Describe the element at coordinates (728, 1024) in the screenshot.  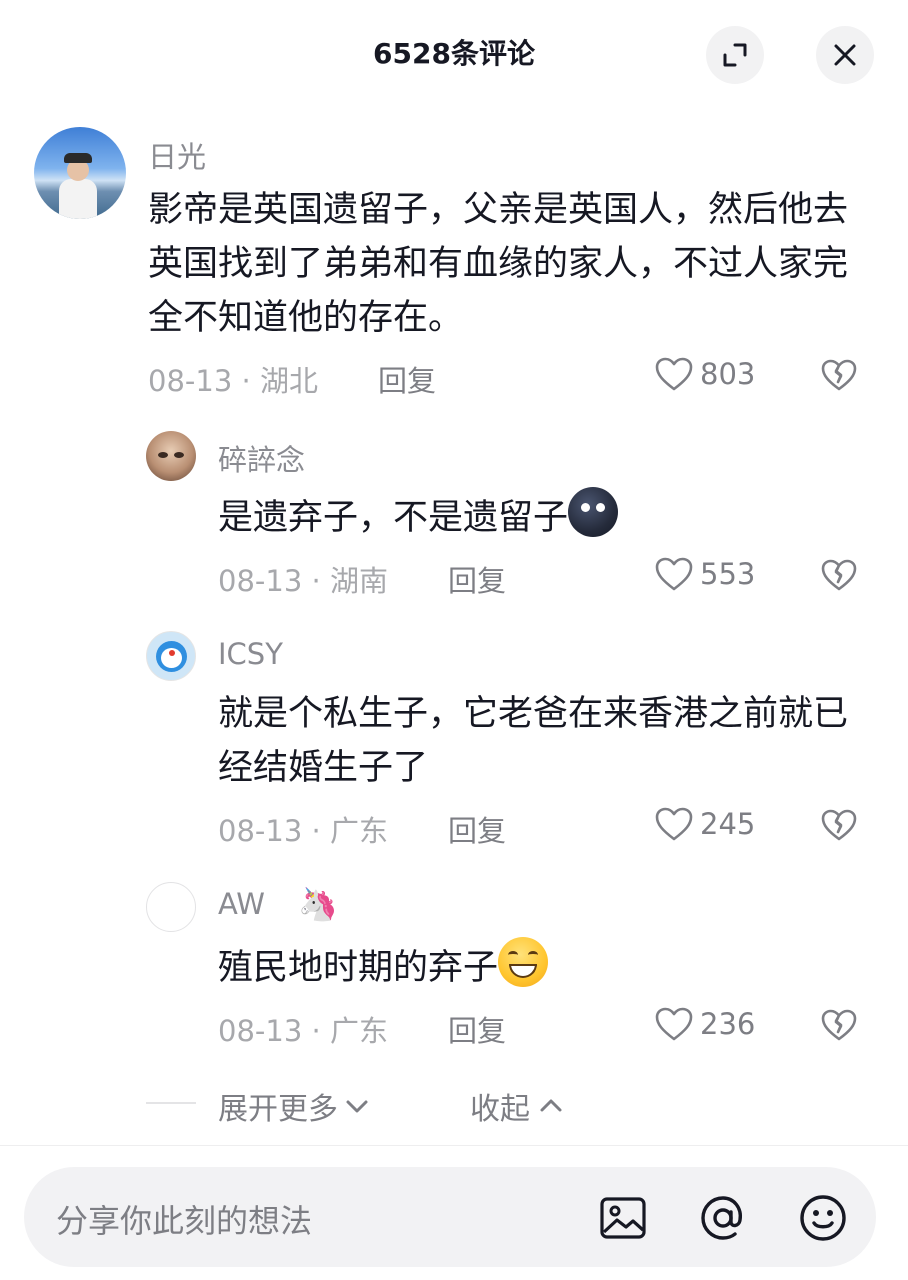
I see `like-count: 236` at that location.